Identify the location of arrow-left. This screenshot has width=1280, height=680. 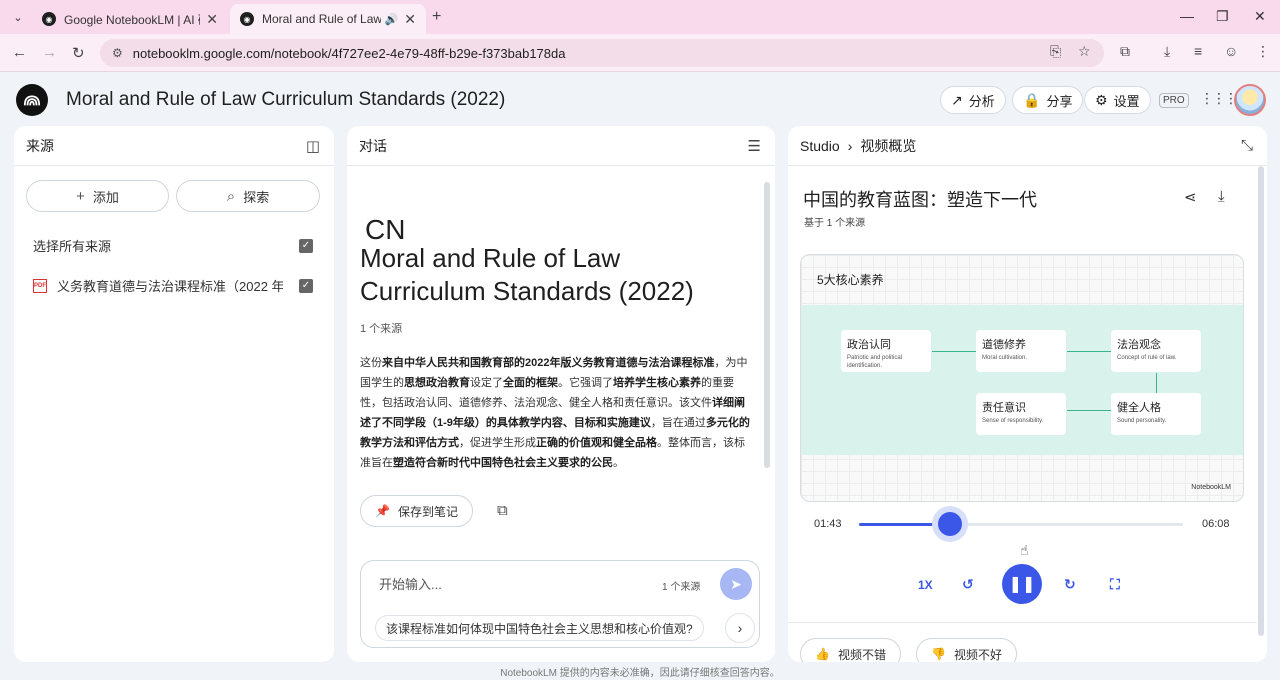
(1089, 410).